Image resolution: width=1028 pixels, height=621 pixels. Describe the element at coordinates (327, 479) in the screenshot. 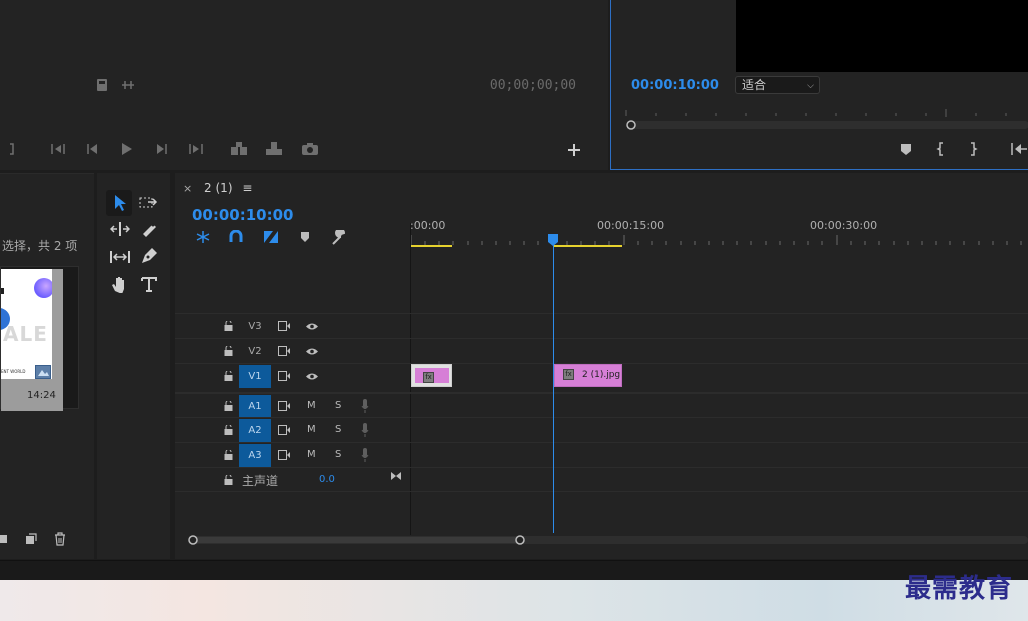

I see `master-volume-value: 0.0` at that location.